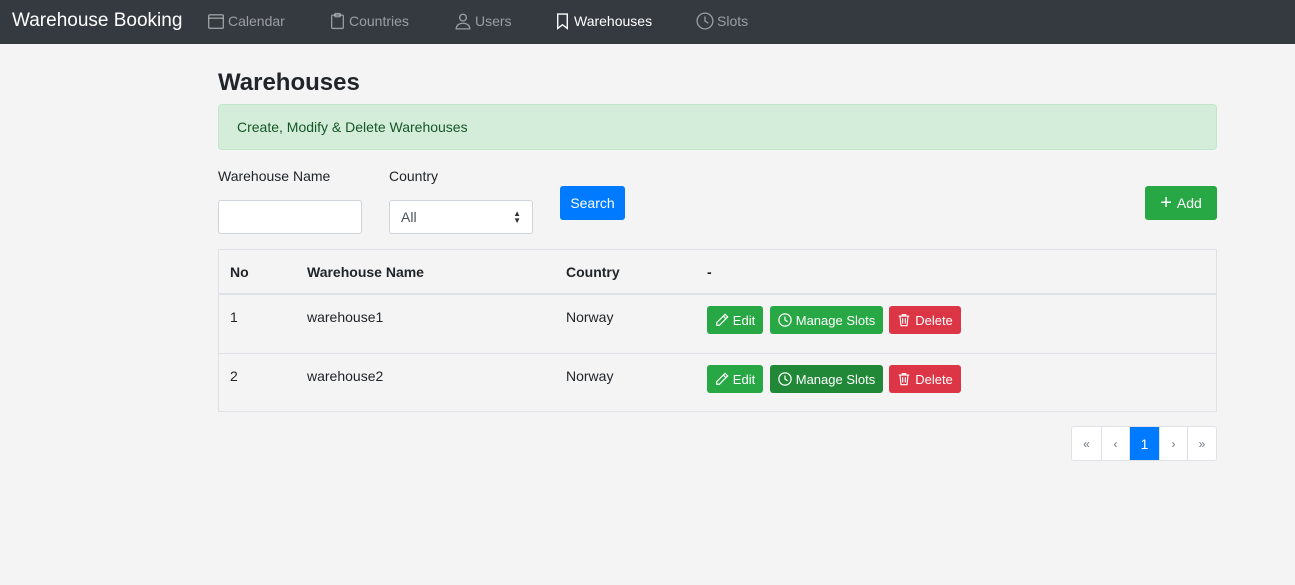  What do you see at coordinates (234, 317) in the screenshot?
I see `cell-no: 1` at bounding box center [234, 317].